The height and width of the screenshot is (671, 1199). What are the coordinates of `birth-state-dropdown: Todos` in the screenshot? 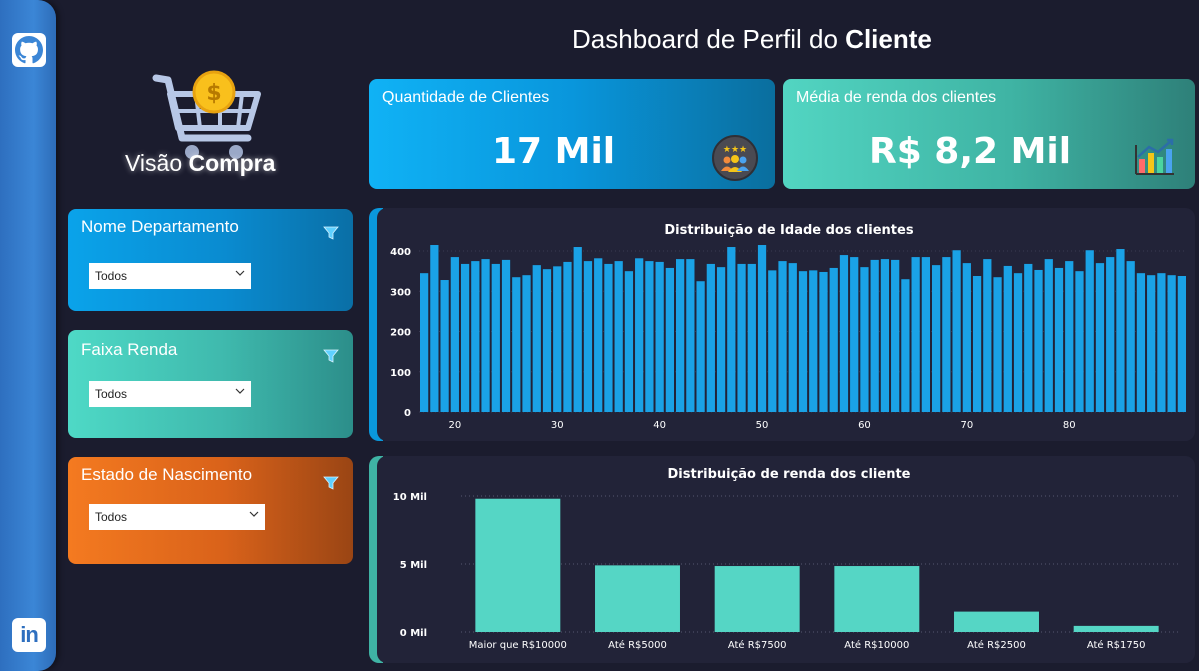 It's located at (177, 517).